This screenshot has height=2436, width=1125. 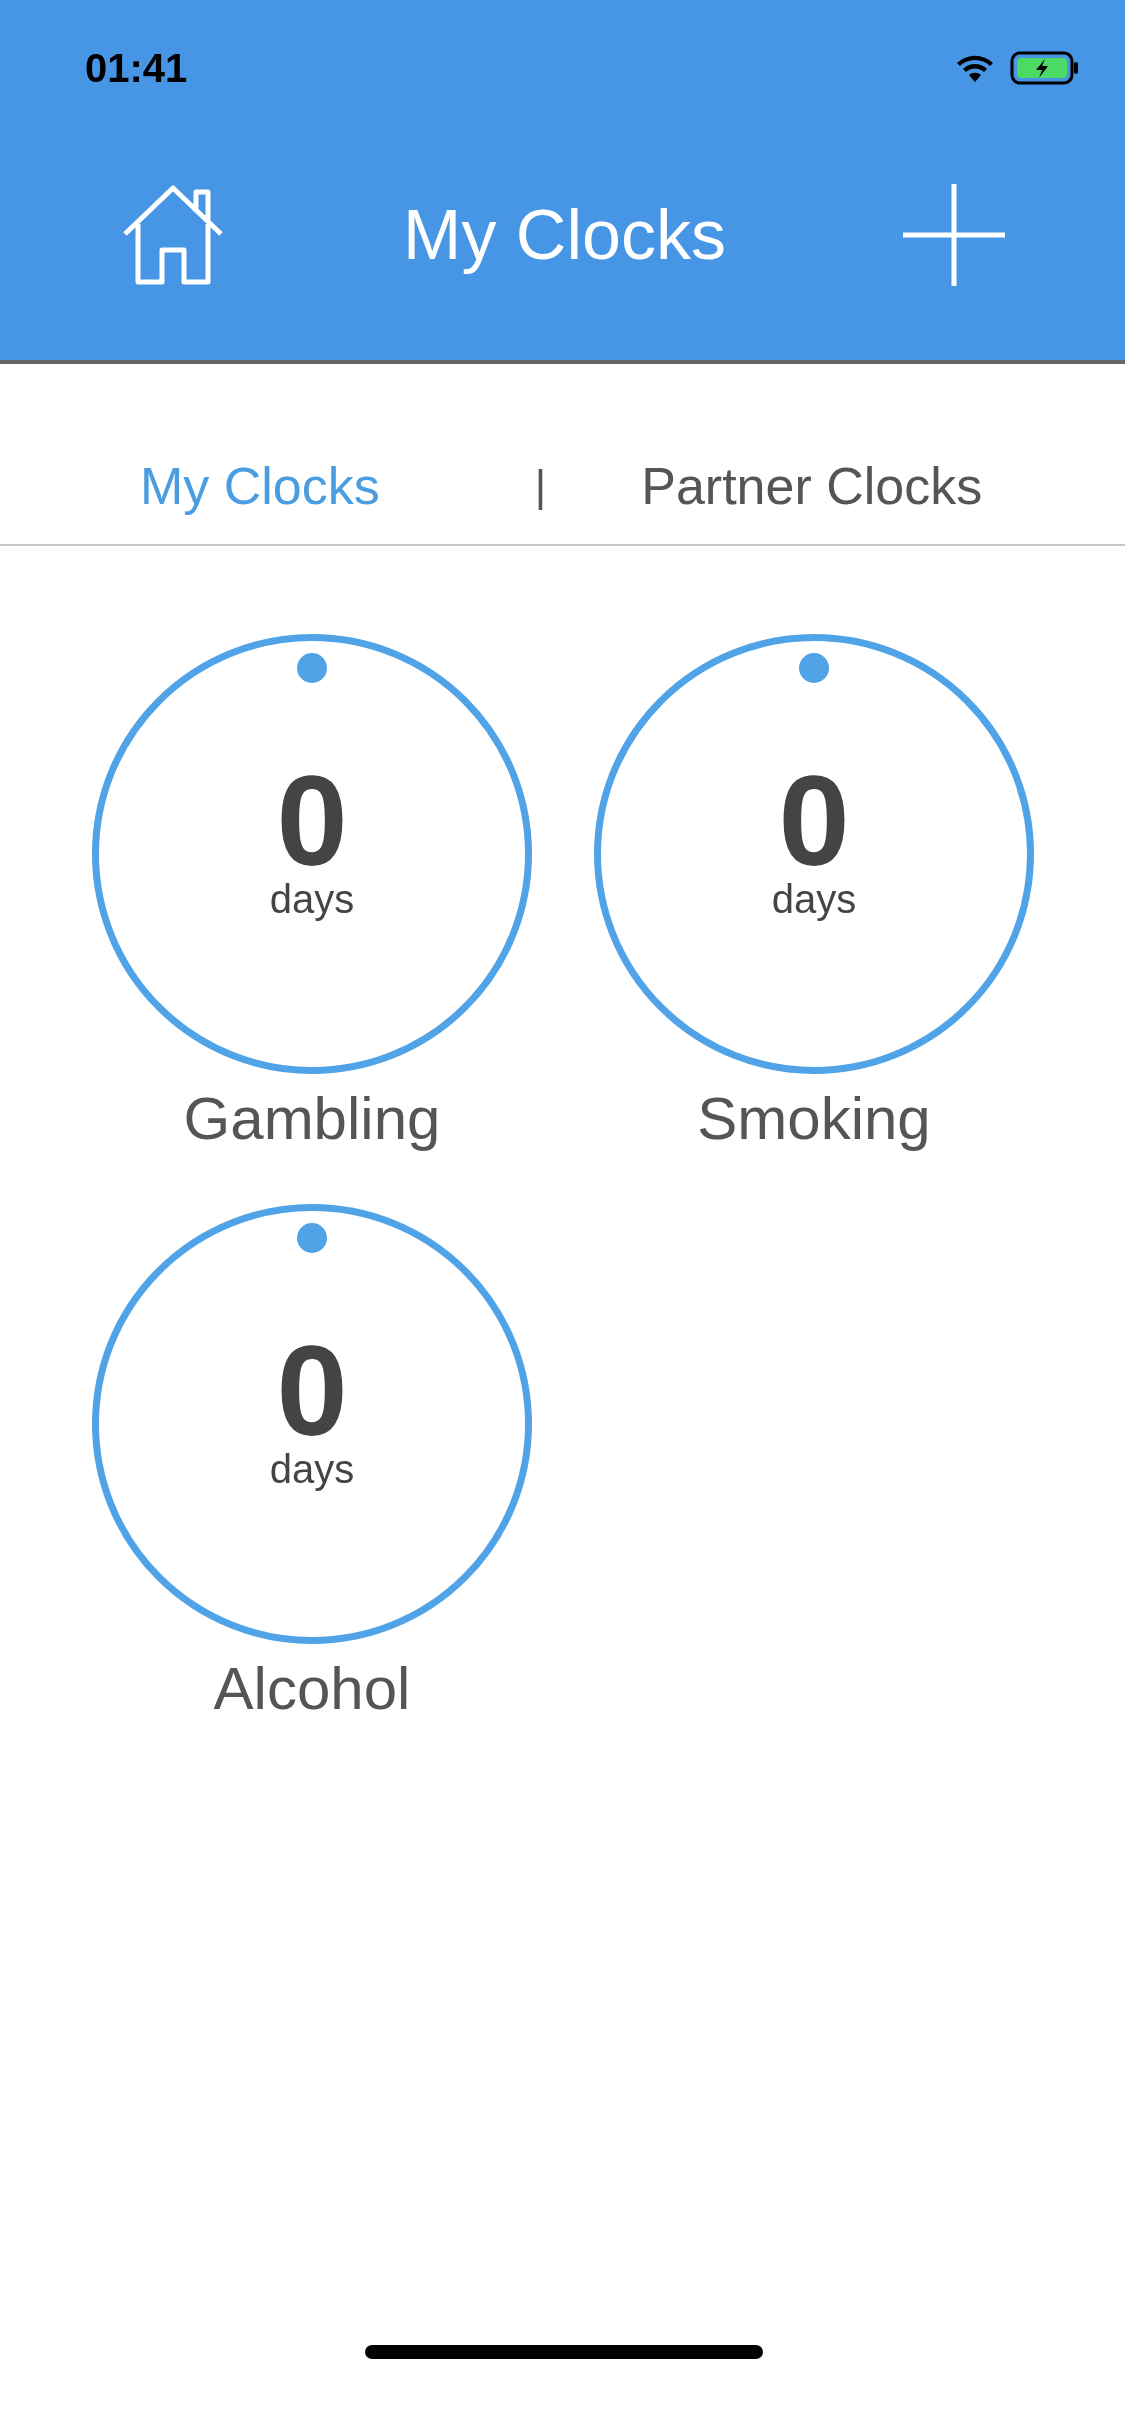 I want to click on clock-name: Smoking, so click(x=814, y=1119).